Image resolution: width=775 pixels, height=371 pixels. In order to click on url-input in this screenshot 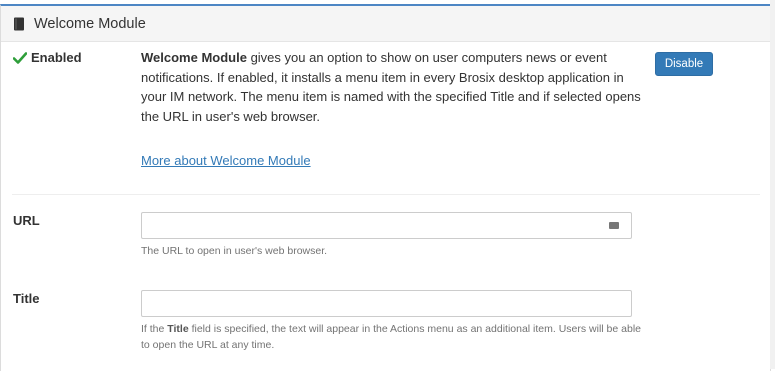, I will do `click(386, 225)`.